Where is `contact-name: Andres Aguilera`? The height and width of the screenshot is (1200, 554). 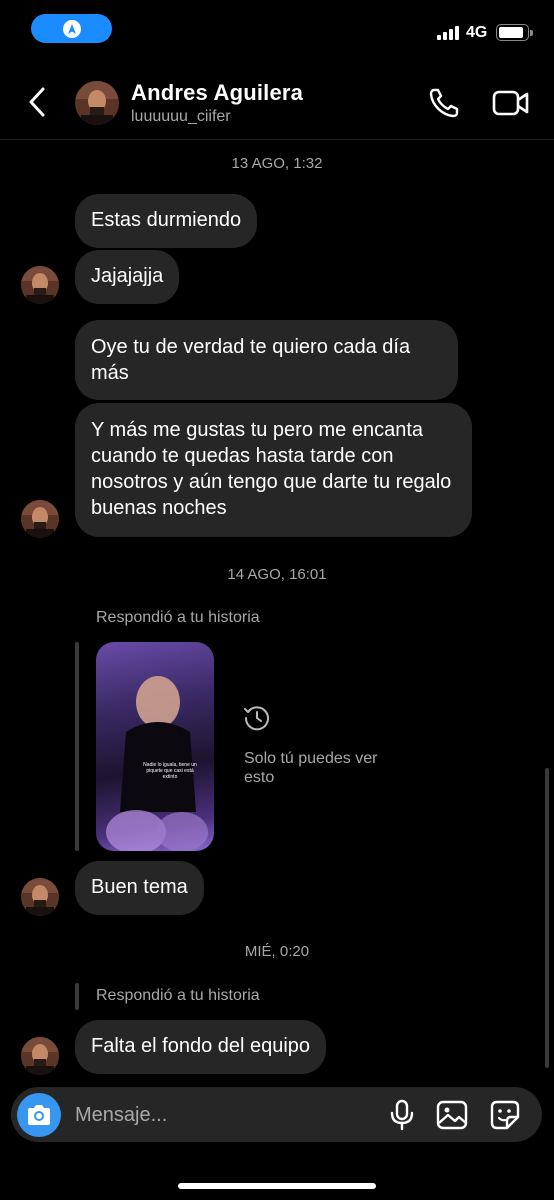 contact-name: Andres Aguilera is located at coordinates (217, 93).